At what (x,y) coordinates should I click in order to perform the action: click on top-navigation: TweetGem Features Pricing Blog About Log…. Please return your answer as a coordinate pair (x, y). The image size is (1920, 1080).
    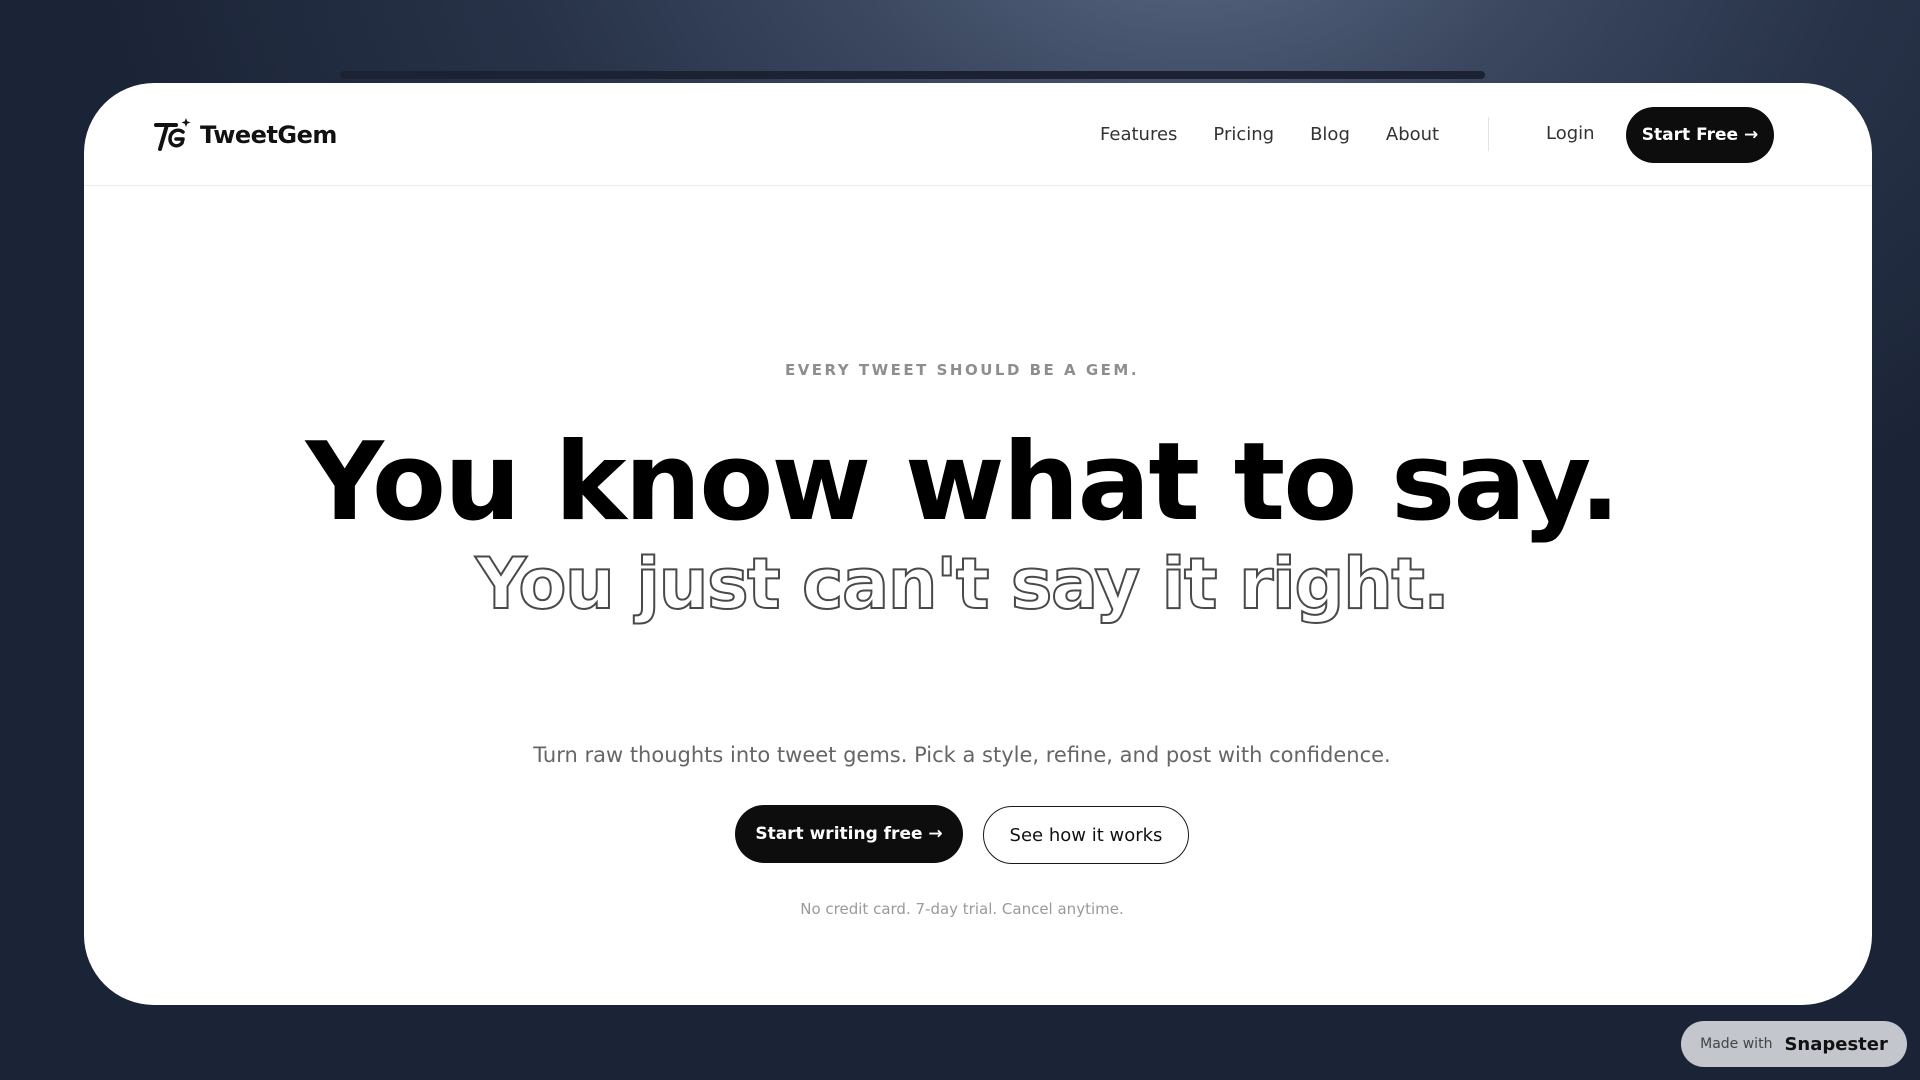
    Looking at the image, I should click on (978, 134).